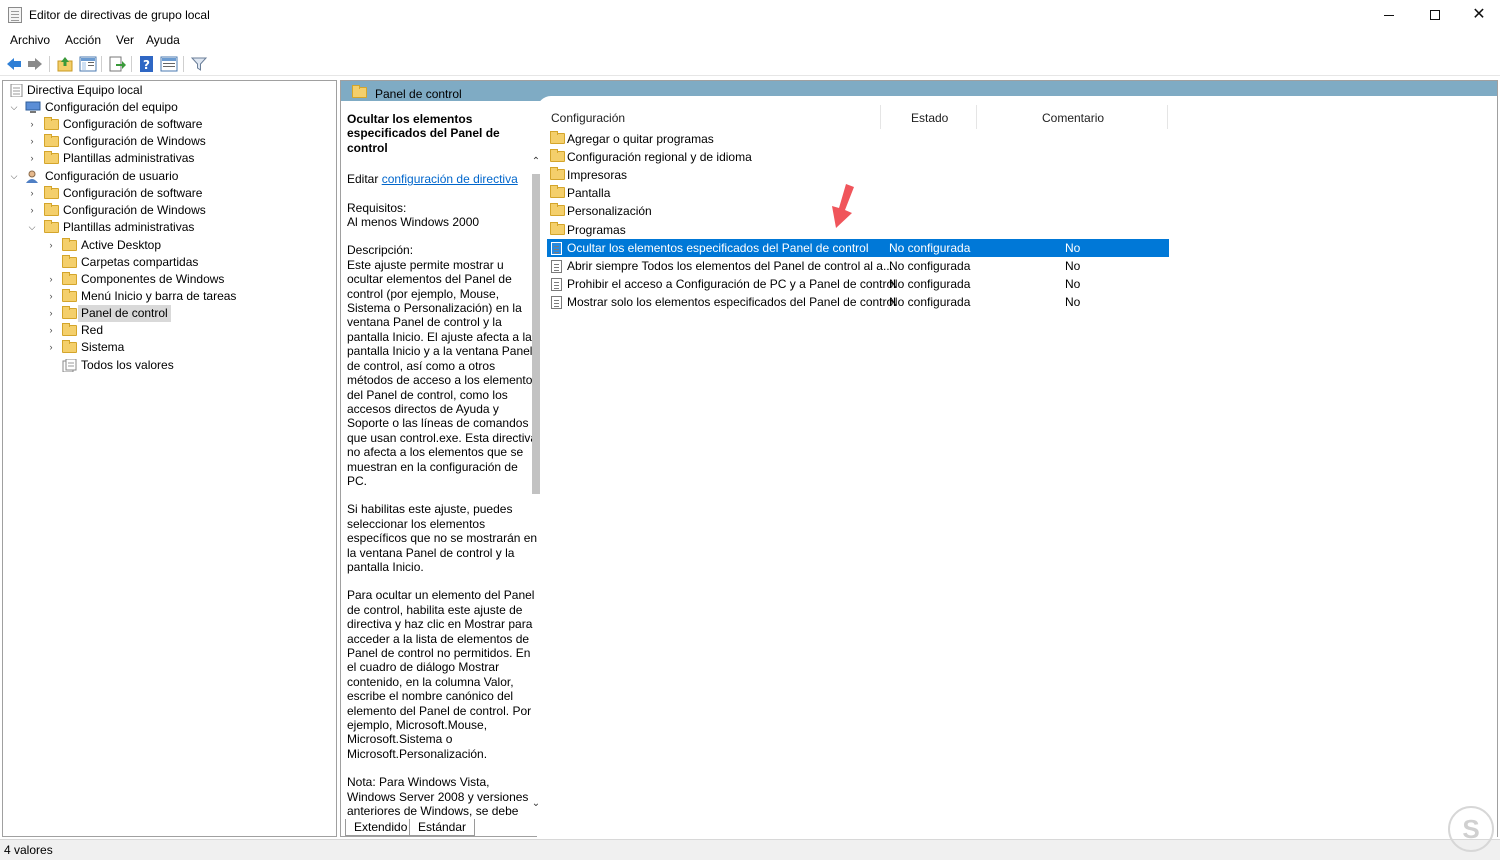 The image size is (1500, 860). Describe the element at coordinates (750, 64) in the screenshot. I see `toolbar: ?` at that location.